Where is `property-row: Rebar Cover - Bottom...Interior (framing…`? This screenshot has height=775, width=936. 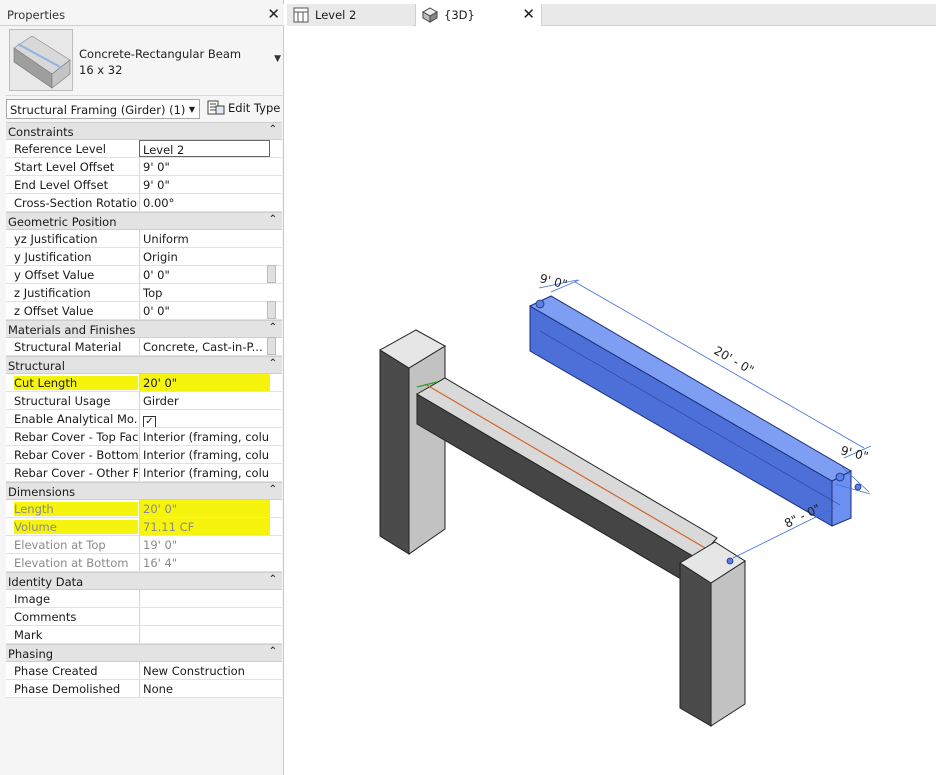 property-row: Rebar Cover - Bottom...Interior (framing… is located at coordinates (144, 455).